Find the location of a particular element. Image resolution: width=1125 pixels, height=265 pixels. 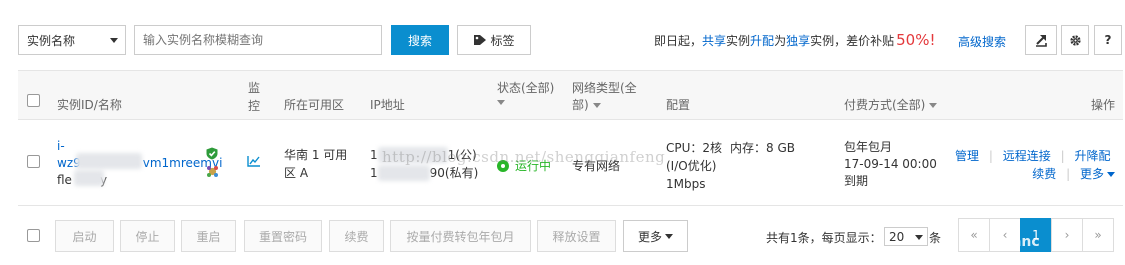

renew-link: 续费 is located at coordinates (1044, 174).